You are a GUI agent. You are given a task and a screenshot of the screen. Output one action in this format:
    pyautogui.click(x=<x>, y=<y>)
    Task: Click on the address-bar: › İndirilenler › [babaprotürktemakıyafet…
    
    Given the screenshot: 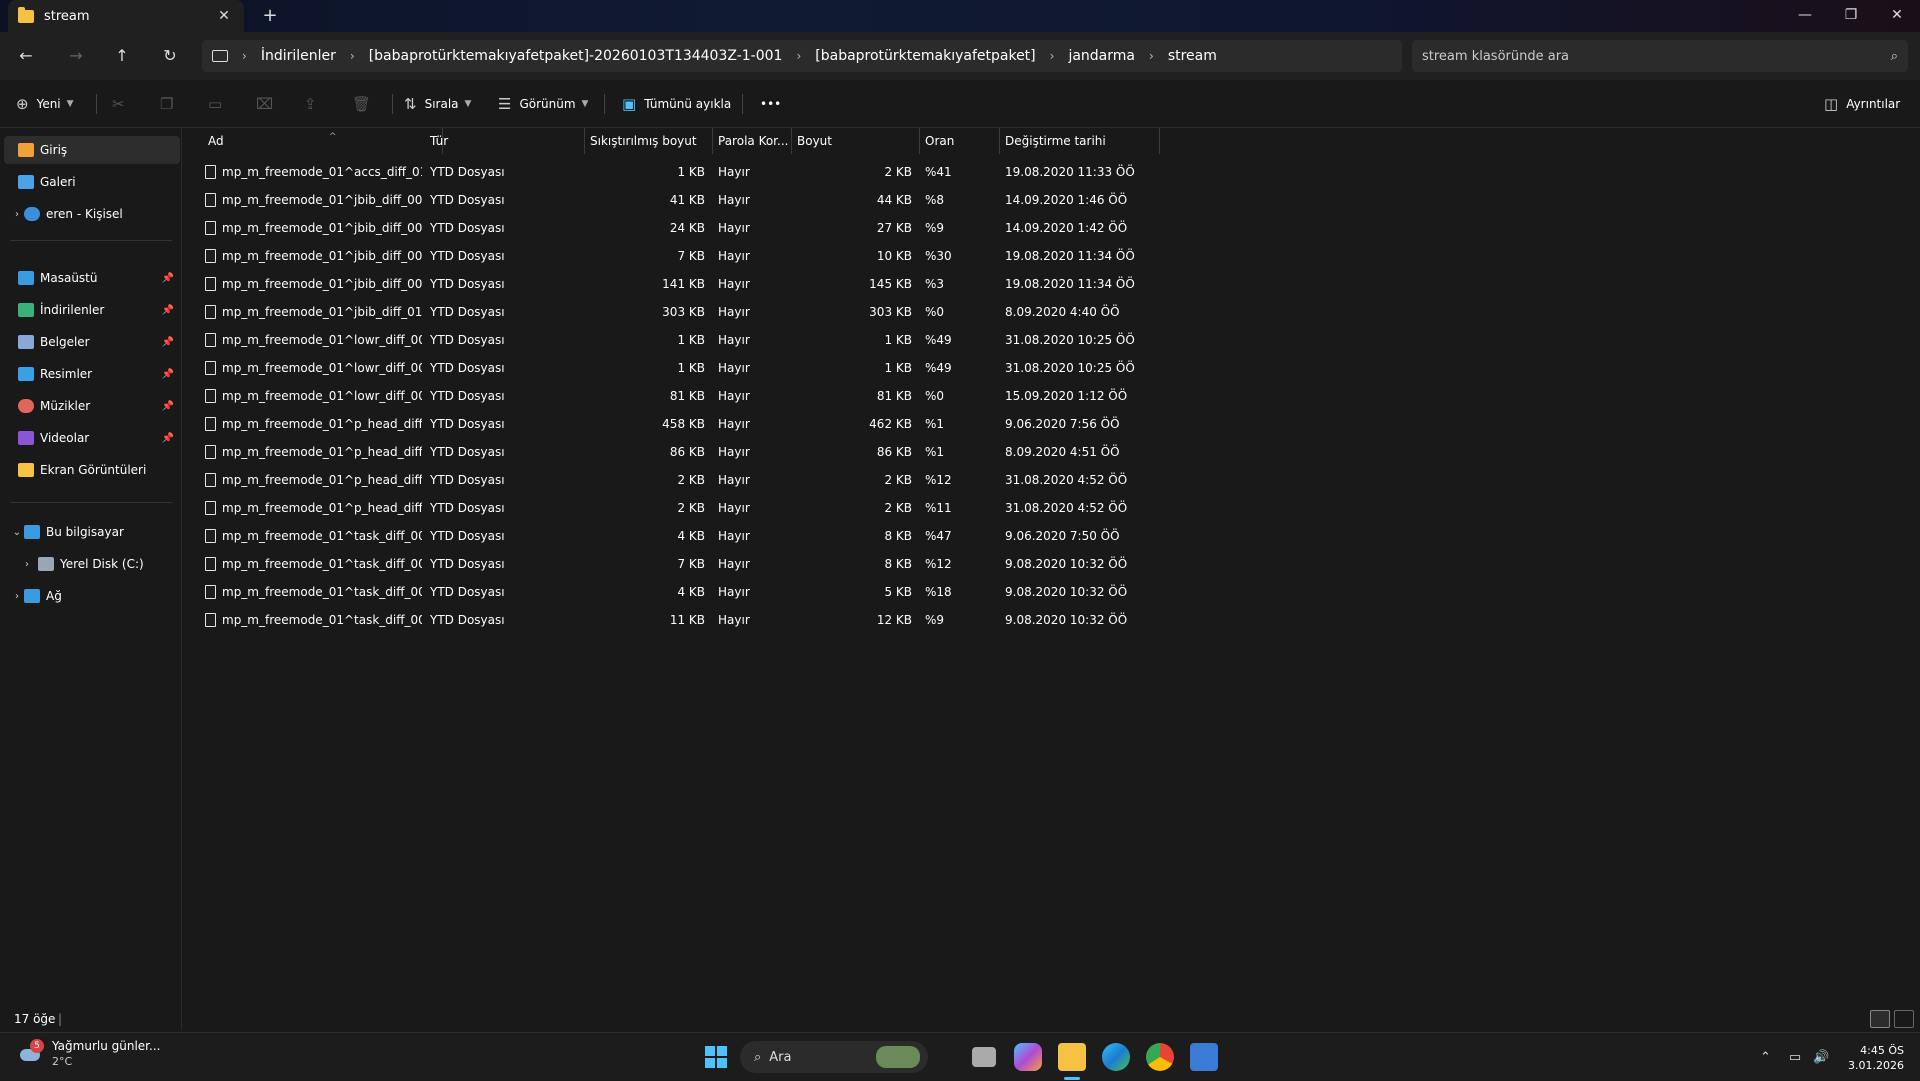 What is the action you would take?
    pyautogui.click(x=802, y=56)
    